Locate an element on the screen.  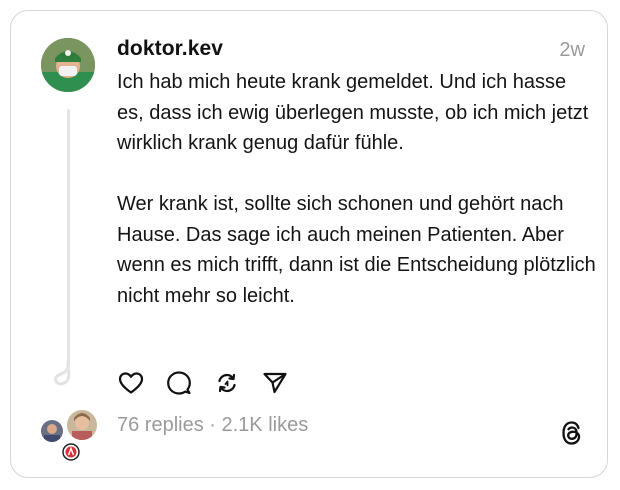
comment-icon is located at coordinates (179, 383).